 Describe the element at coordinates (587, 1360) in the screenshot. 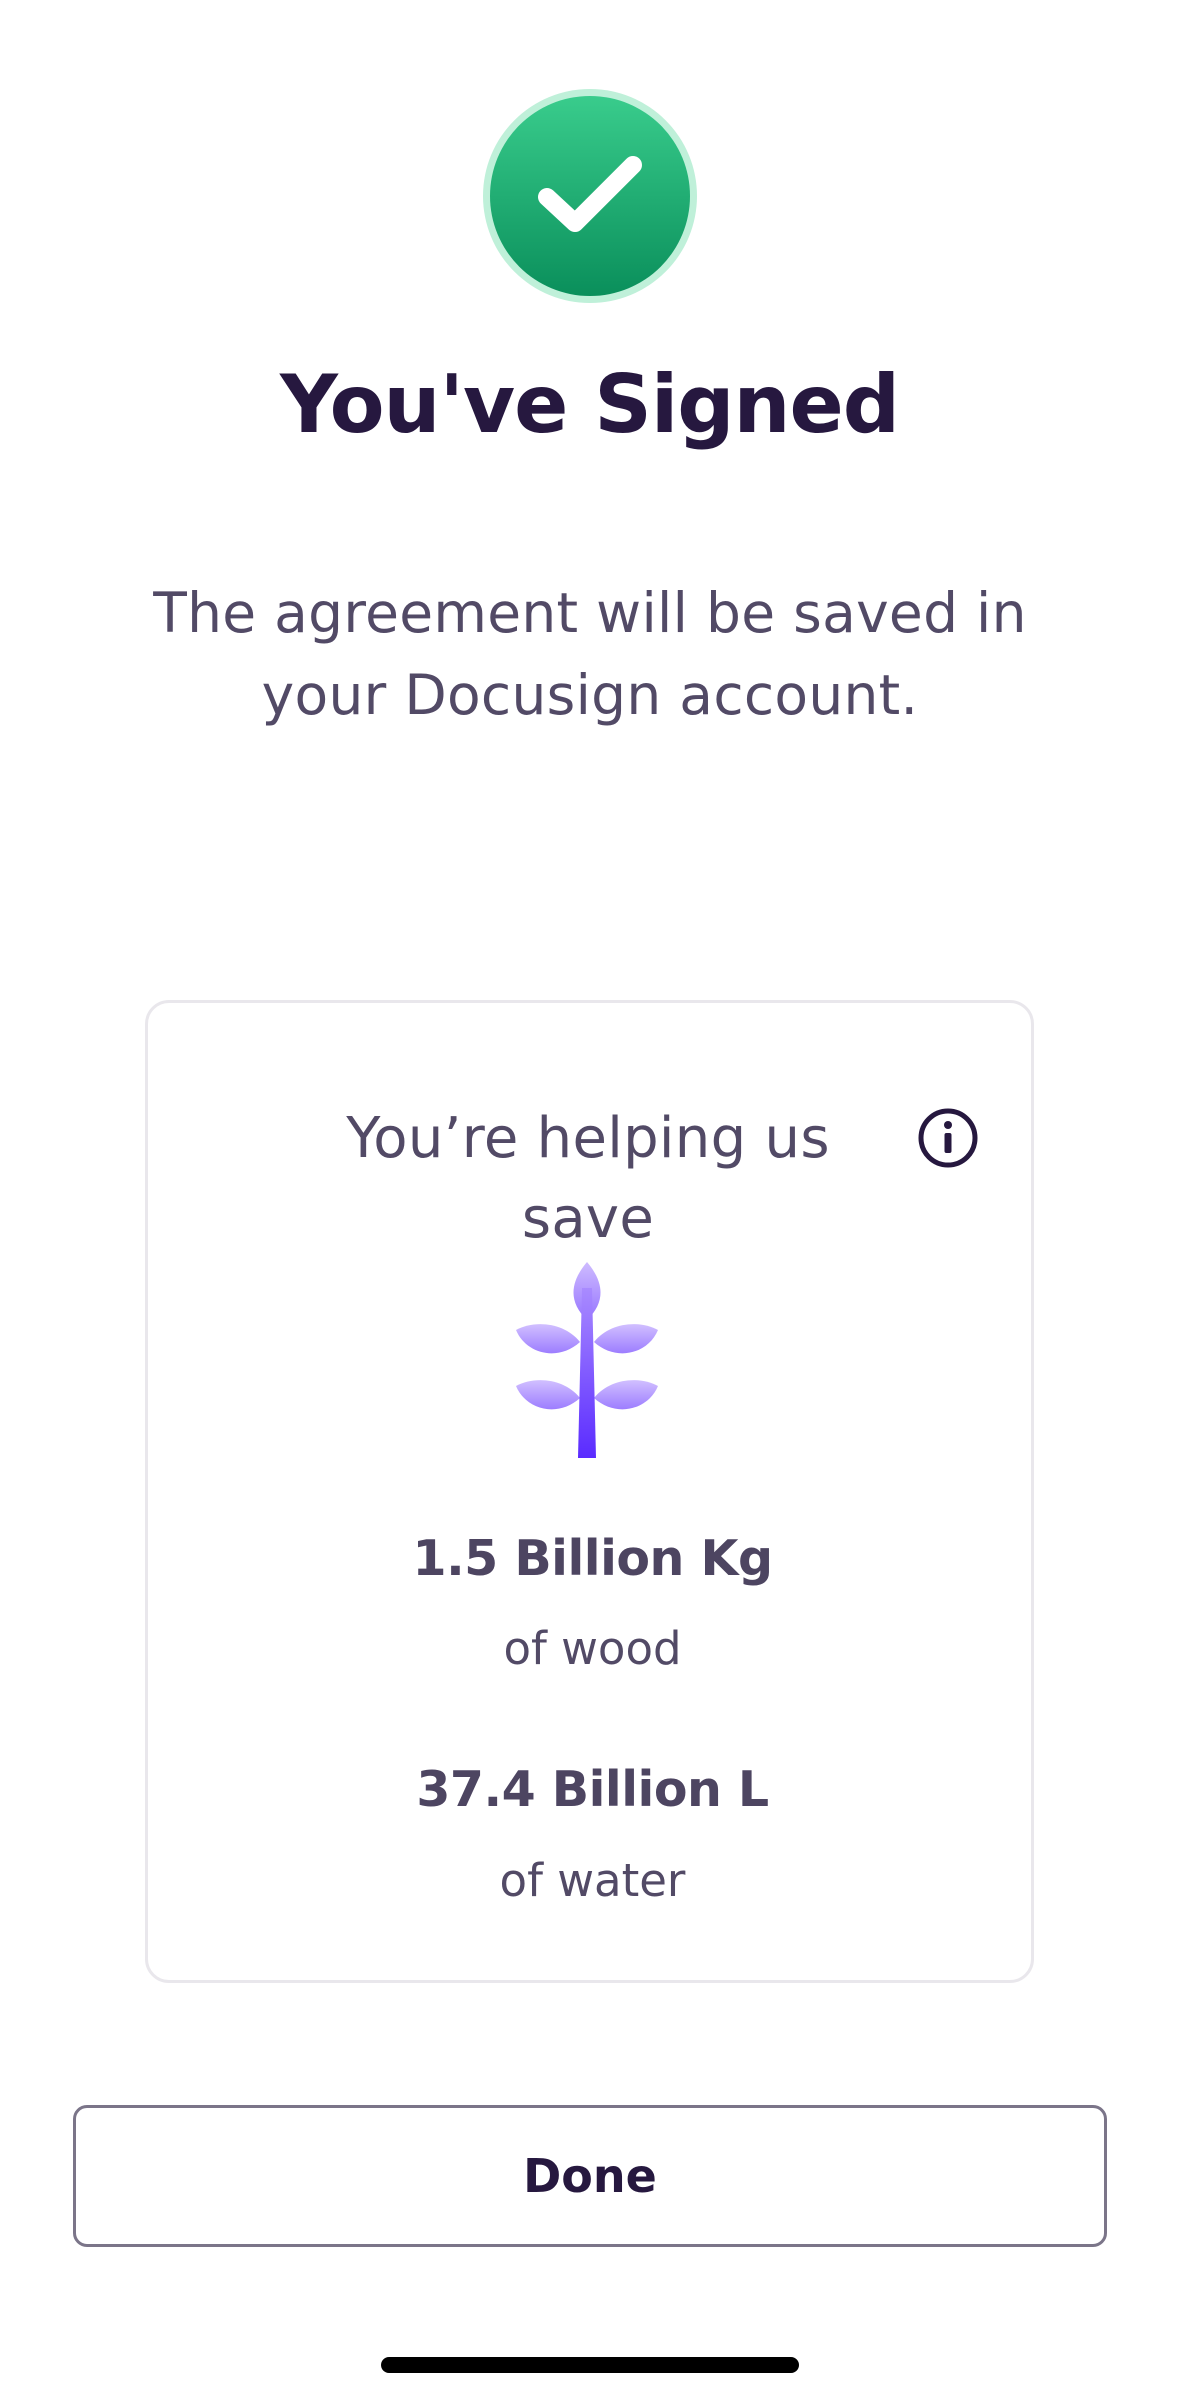

I see `plant-icon` at that location.